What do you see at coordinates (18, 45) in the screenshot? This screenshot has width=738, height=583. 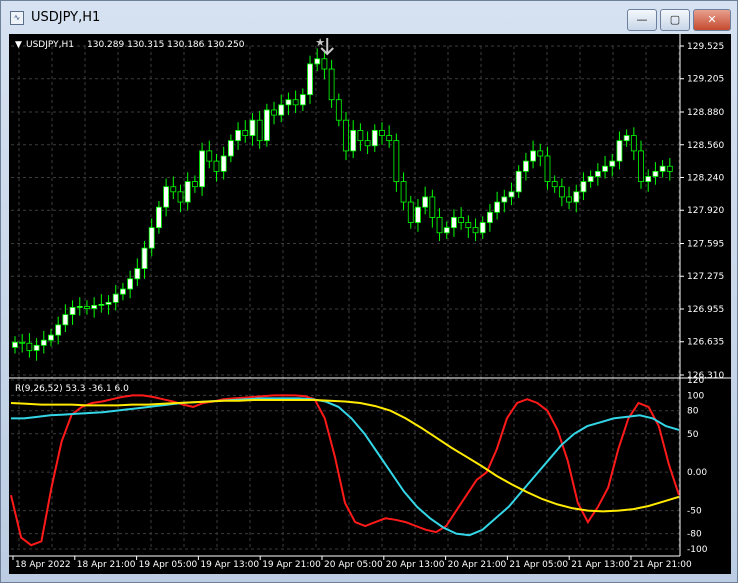 I see `price-header-arrow-icon: ▼` at bounding box center [18, 45].